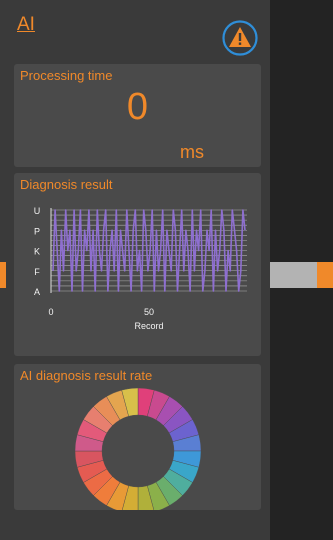 The width and height of the screenshot is (333, 540). Describe the element at coordinates (50, 312) in the screenshot. I see `x-tick-label: 0` at that location.